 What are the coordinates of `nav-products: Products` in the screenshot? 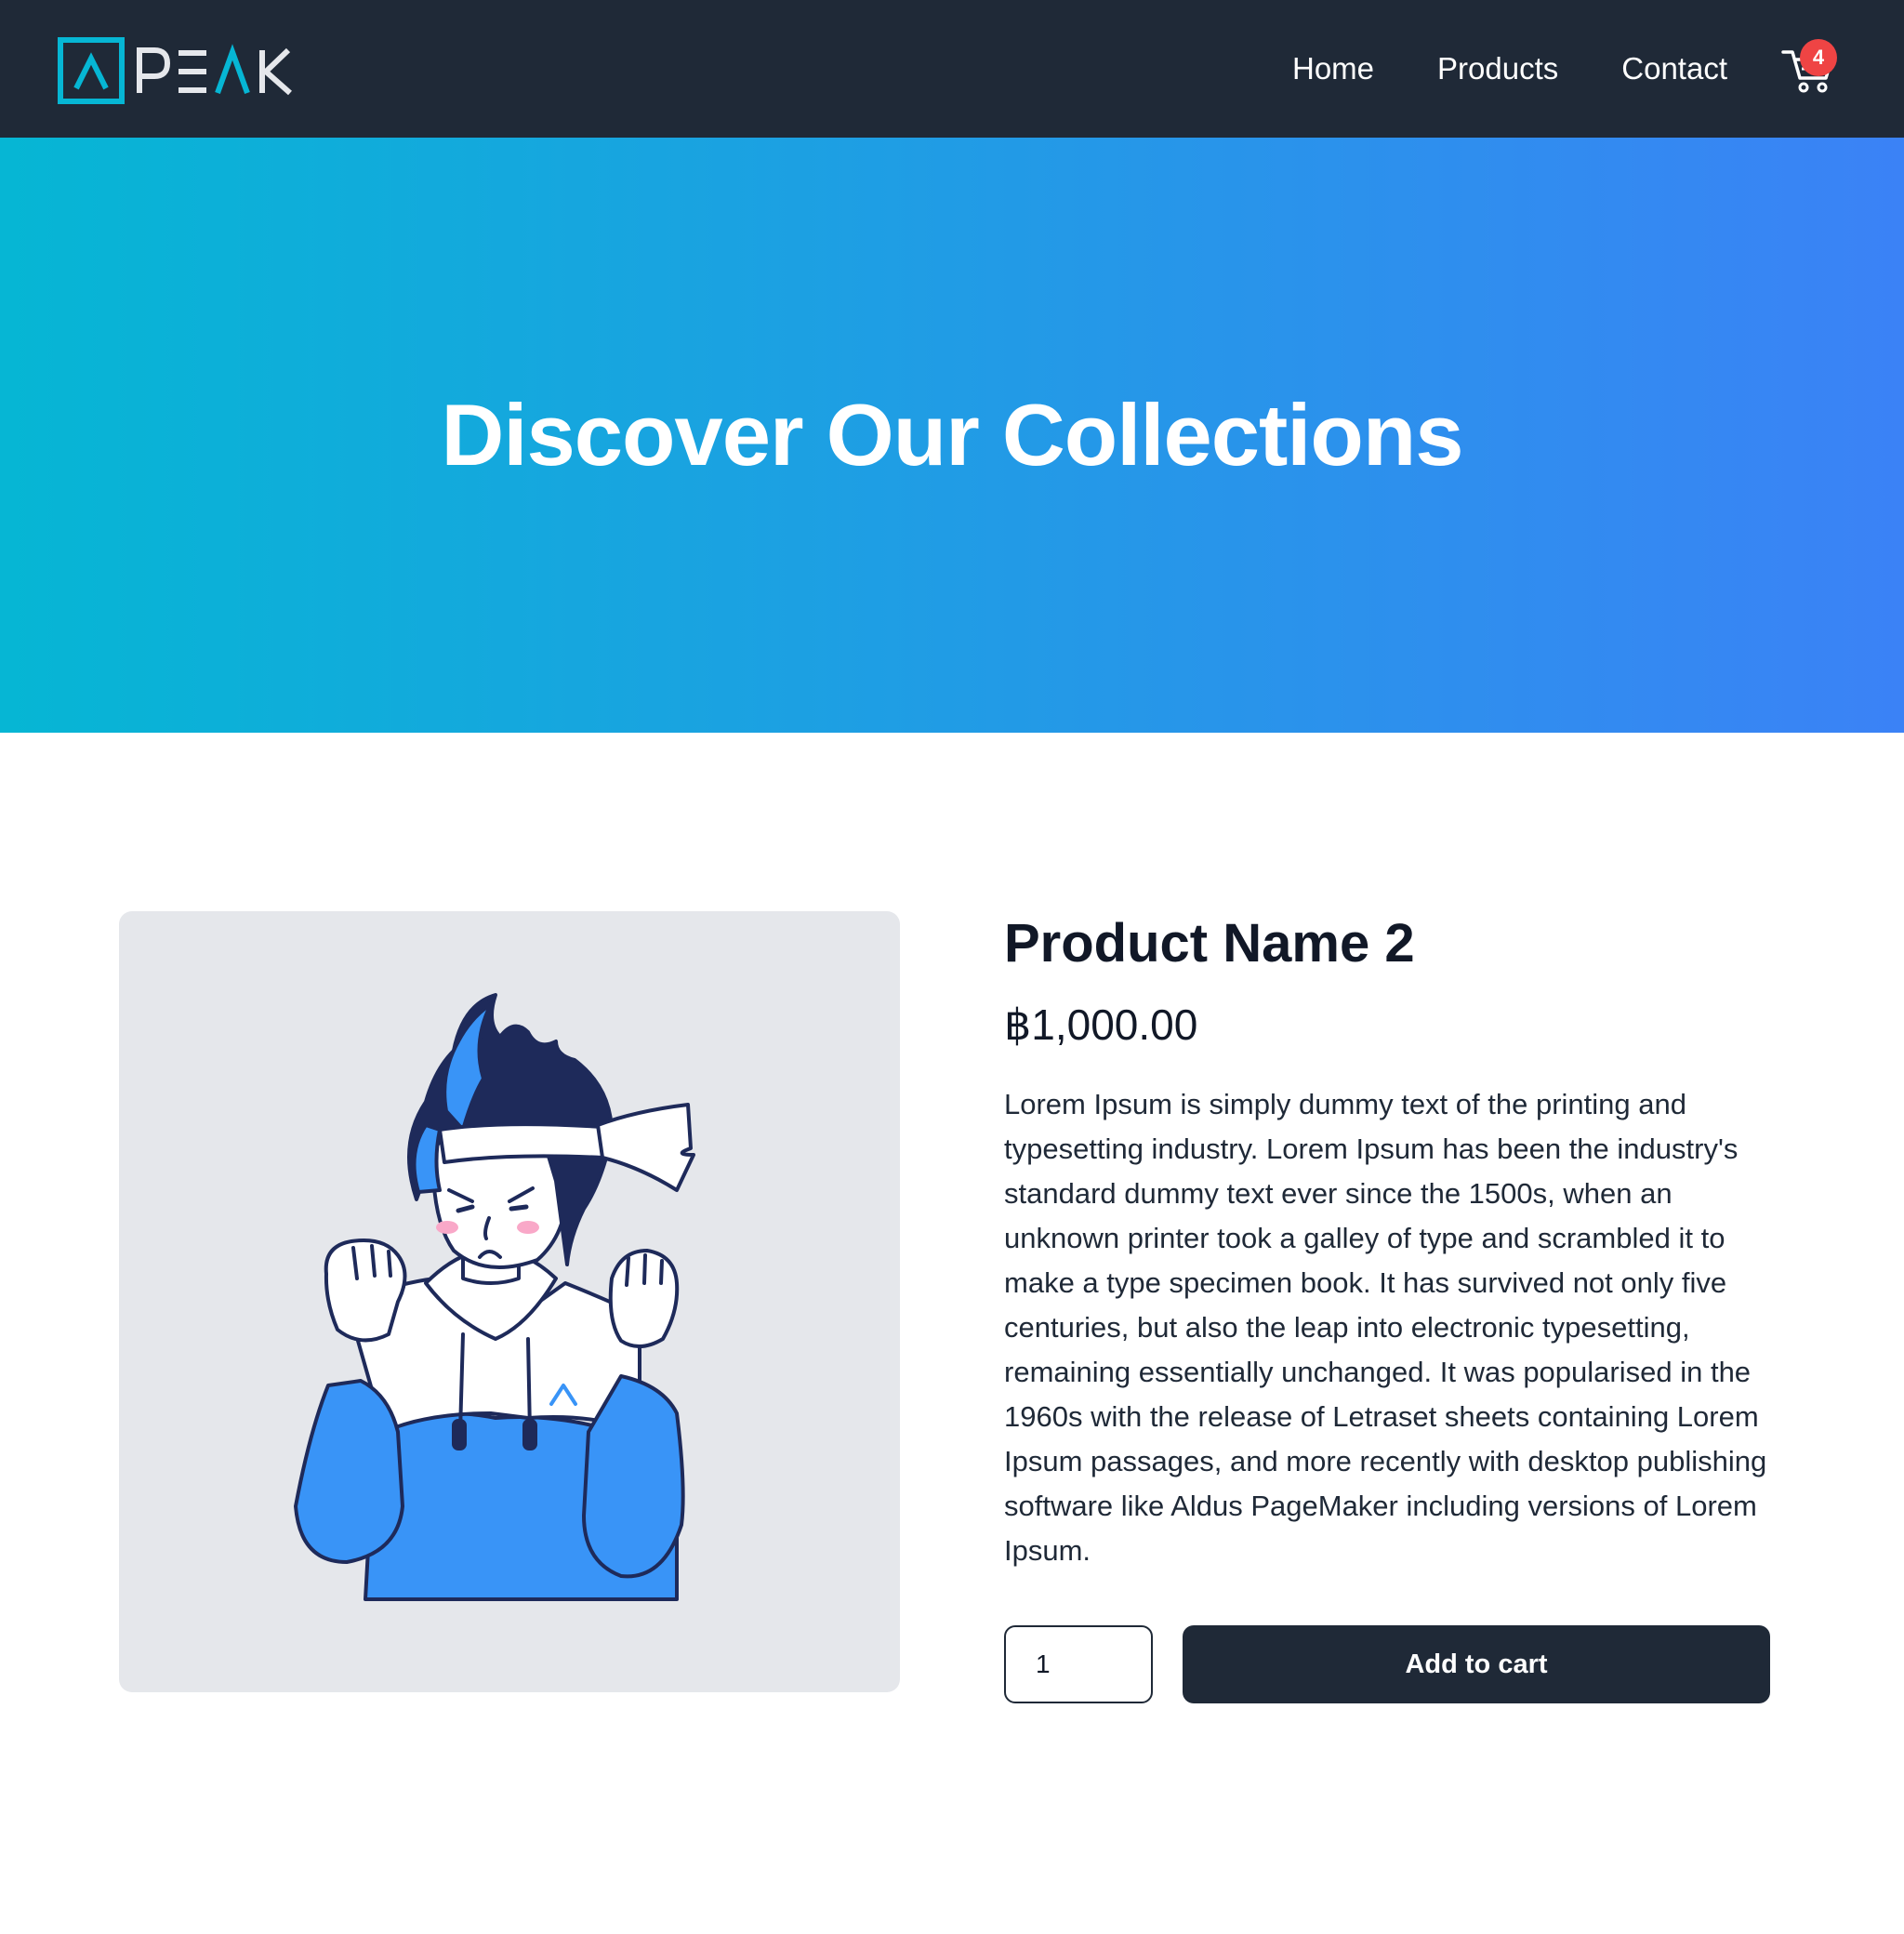 It's located at (1497, 69).